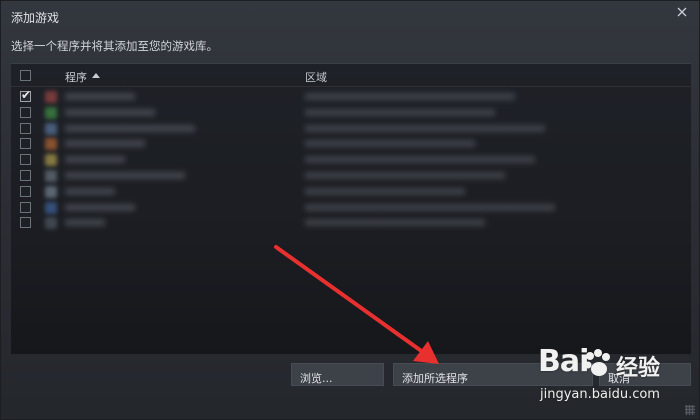 The width and height of the screenshot is (700, 420). Describe the element at coordinates (638, 368) in the screenshot. I see `watermark-text: 经验` at that location.